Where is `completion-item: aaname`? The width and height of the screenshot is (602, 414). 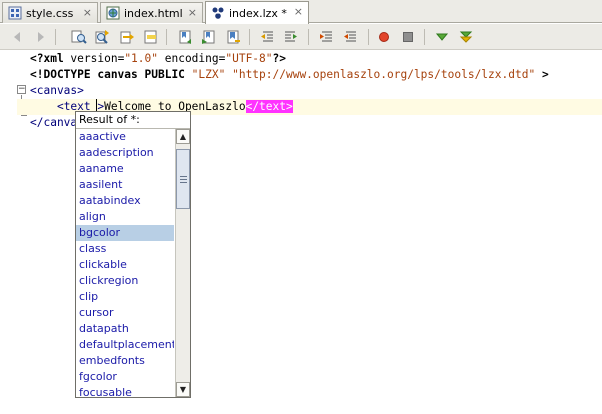
completion-item: aaname is located at coordinates (125, 169).